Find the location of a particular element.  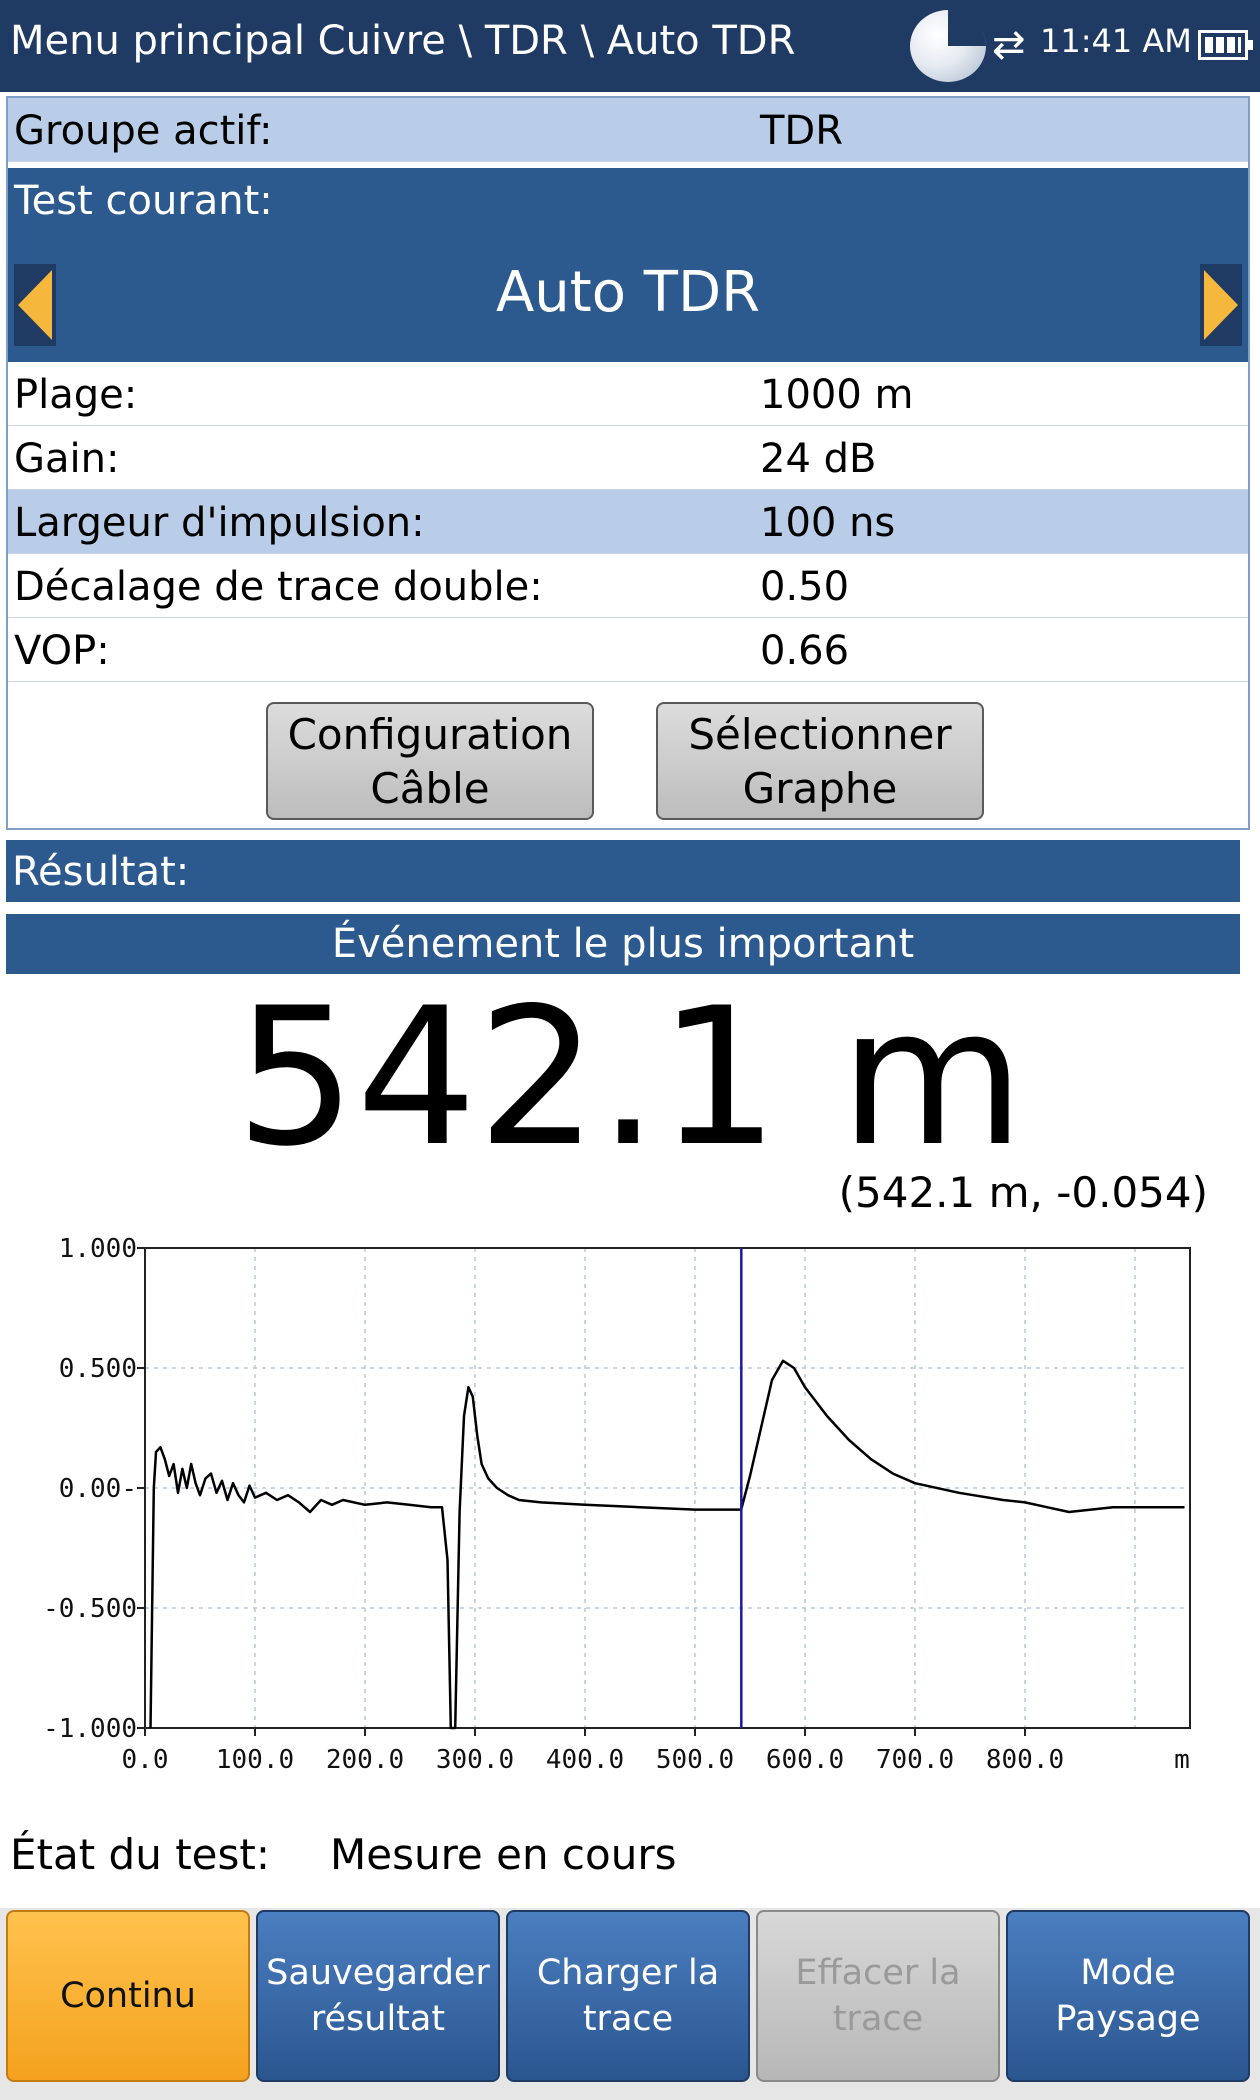

cable-config-button: Configuration Câble is located at coordinates (430, 761).